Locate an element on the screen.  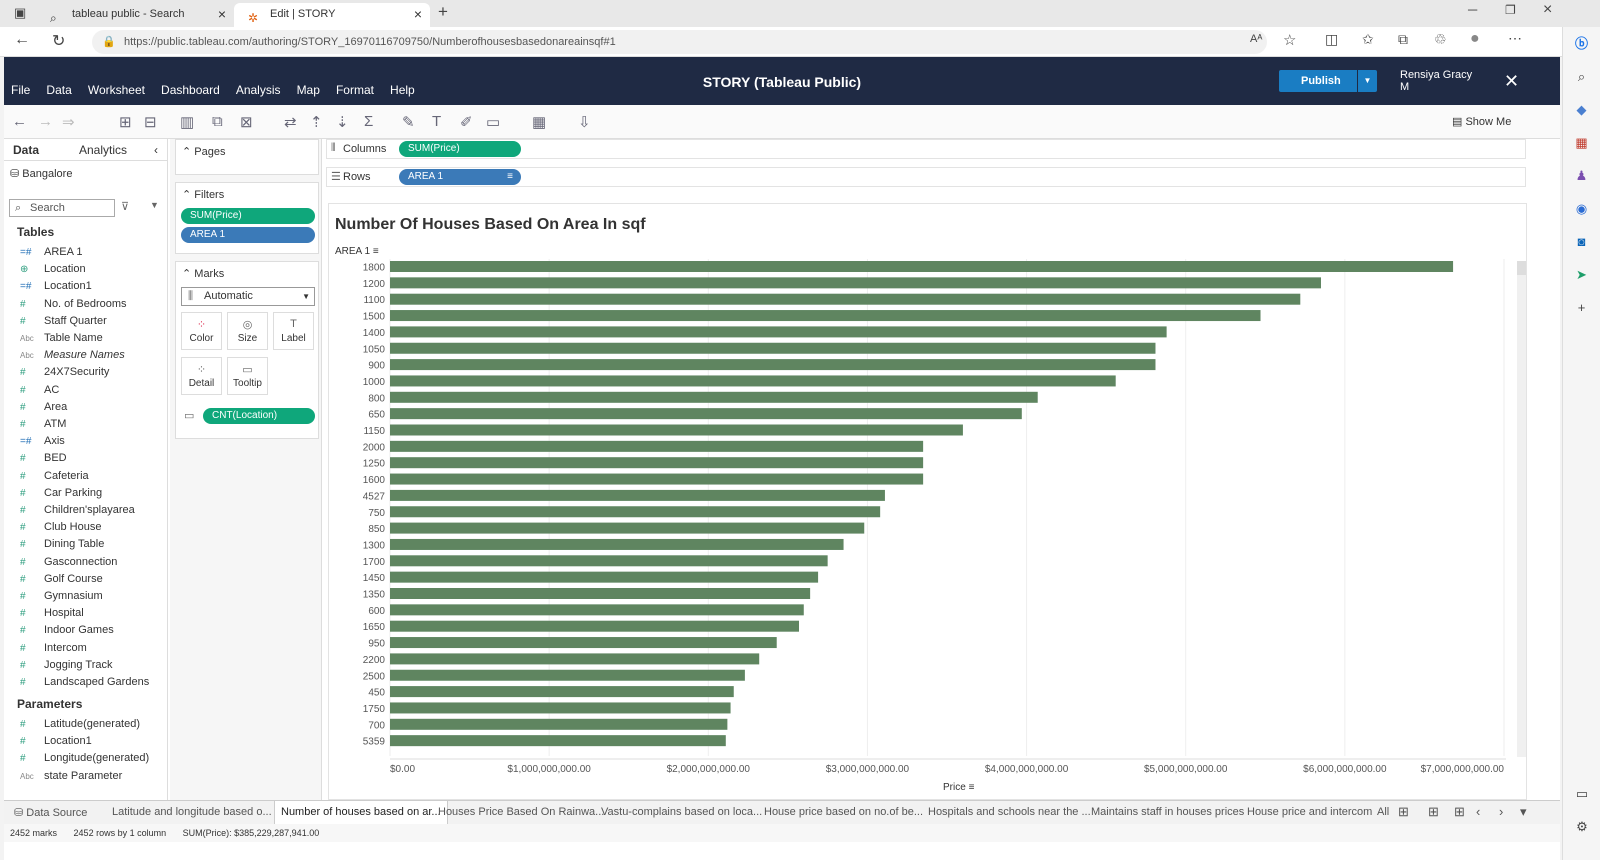
new-worksheet-icon: ▥ is located at coordinates (187, 122).